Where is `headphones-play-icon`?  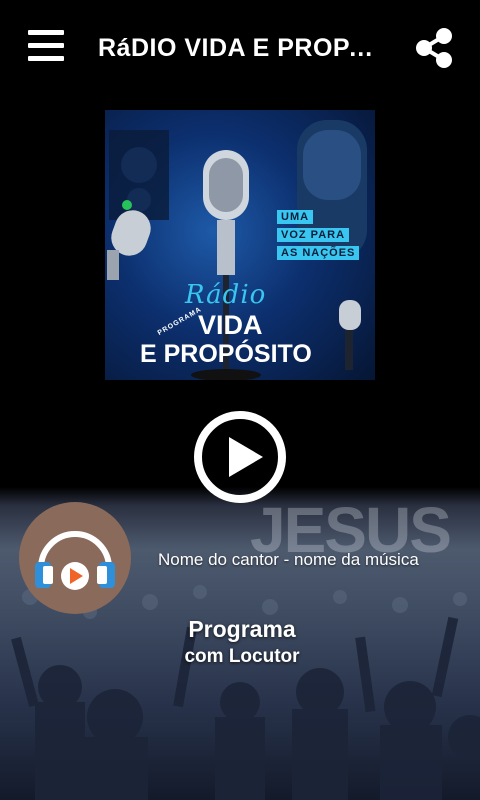 headphones-play-icon is located at coordinates (75, 560).